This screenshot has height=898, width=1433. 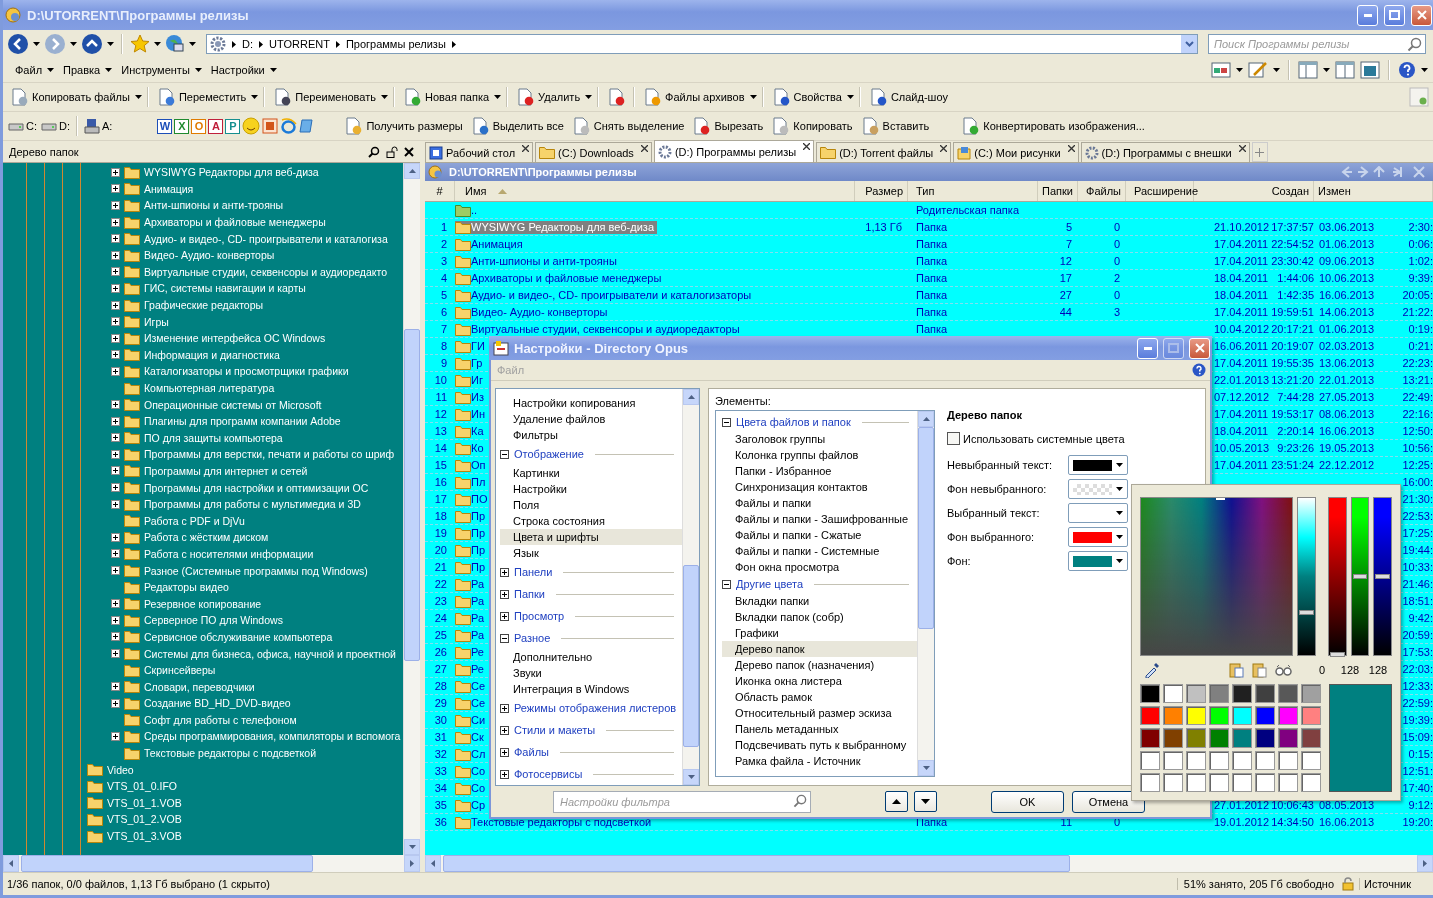 What do you see at coordinates (591, 435) in the screenshot?
I see `list-item: Фильтры` at bounding box center [591, 435].